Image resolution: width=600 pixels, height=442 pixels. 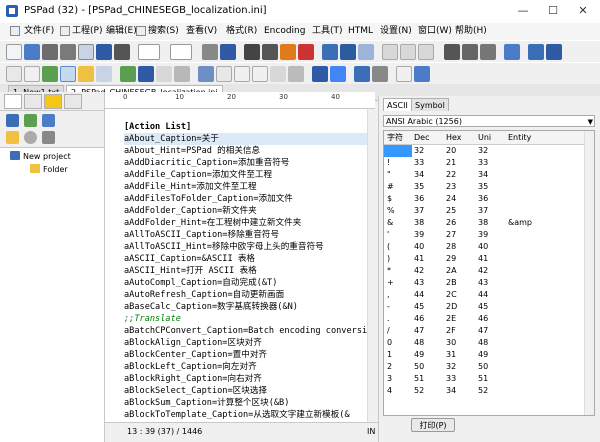 What do you see at coordinates (390, 52) in the screenshot?
I see `undo-icon` at bounding box center [390, 52].